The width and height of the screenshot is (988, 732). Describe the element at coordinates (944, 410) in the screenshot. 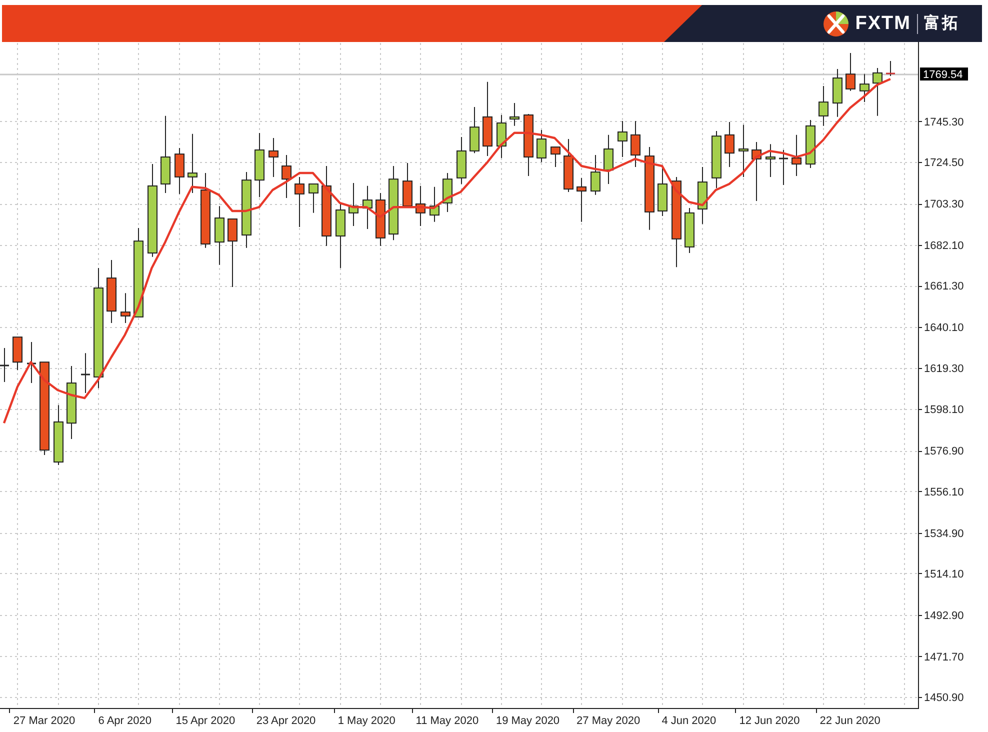

I see `price-label: 1598.10` at that location.